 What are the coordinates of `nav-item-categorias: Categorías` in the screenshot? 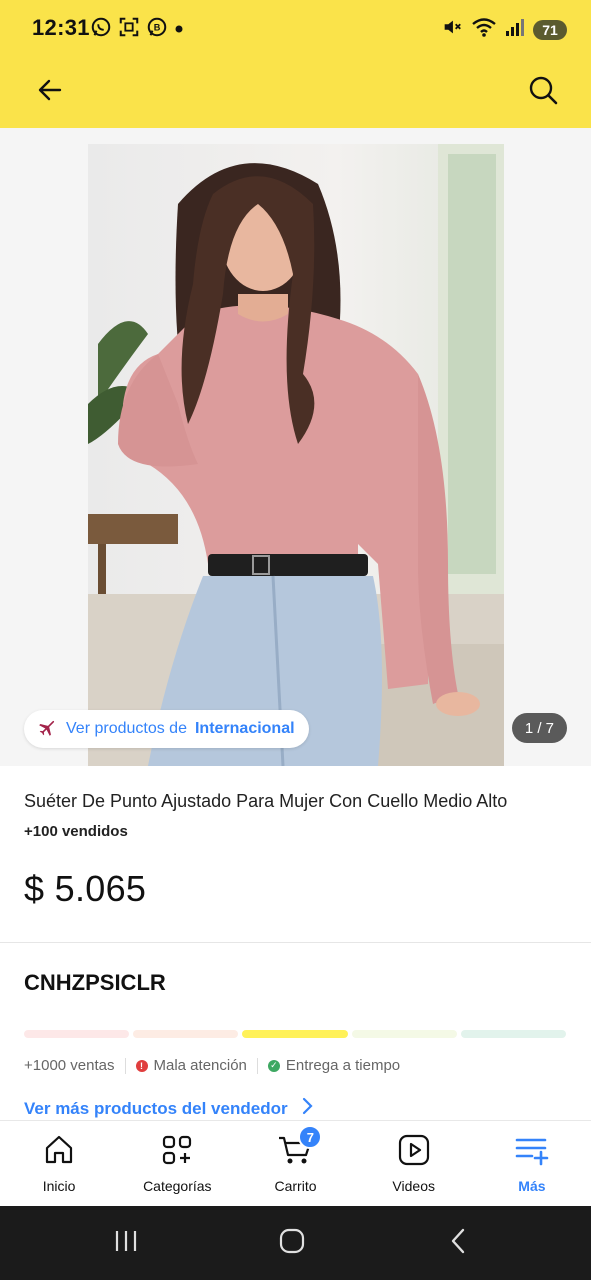 It's located at (177, 1163).